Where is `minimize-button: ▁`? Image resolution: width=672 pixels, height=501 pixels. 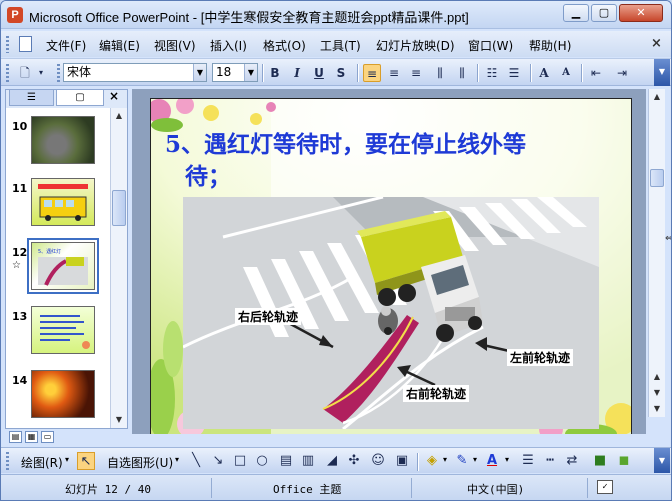 minimize-button: ▁ is located at coordinates (576, 13).